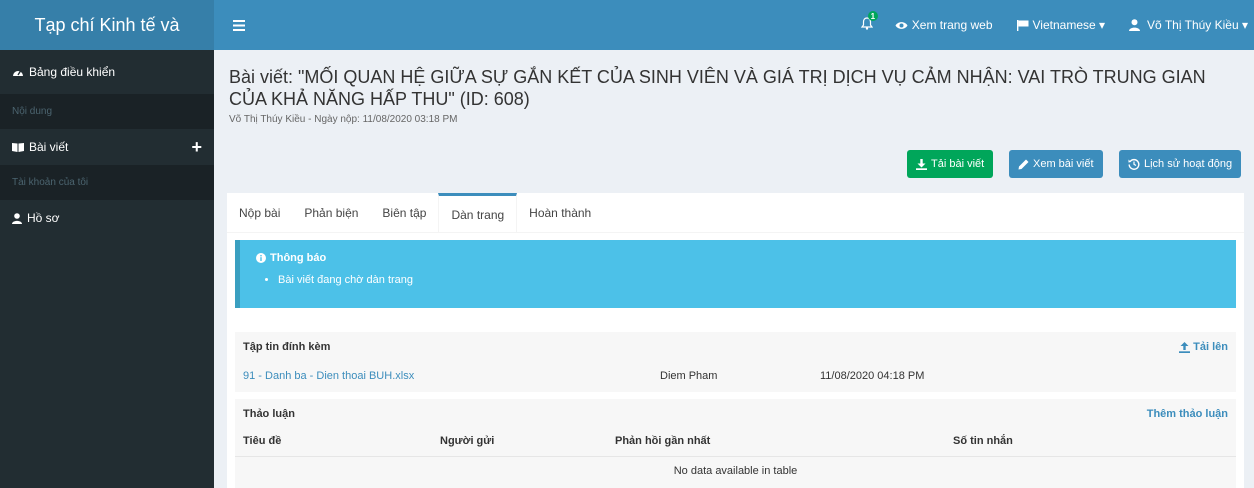 This screenshot has width=1254, height=488. Describe the element at coordinates (735, 347) in the screenshot. I see `attachments-header: Tập tin đính kèm Tải lên` at that location.